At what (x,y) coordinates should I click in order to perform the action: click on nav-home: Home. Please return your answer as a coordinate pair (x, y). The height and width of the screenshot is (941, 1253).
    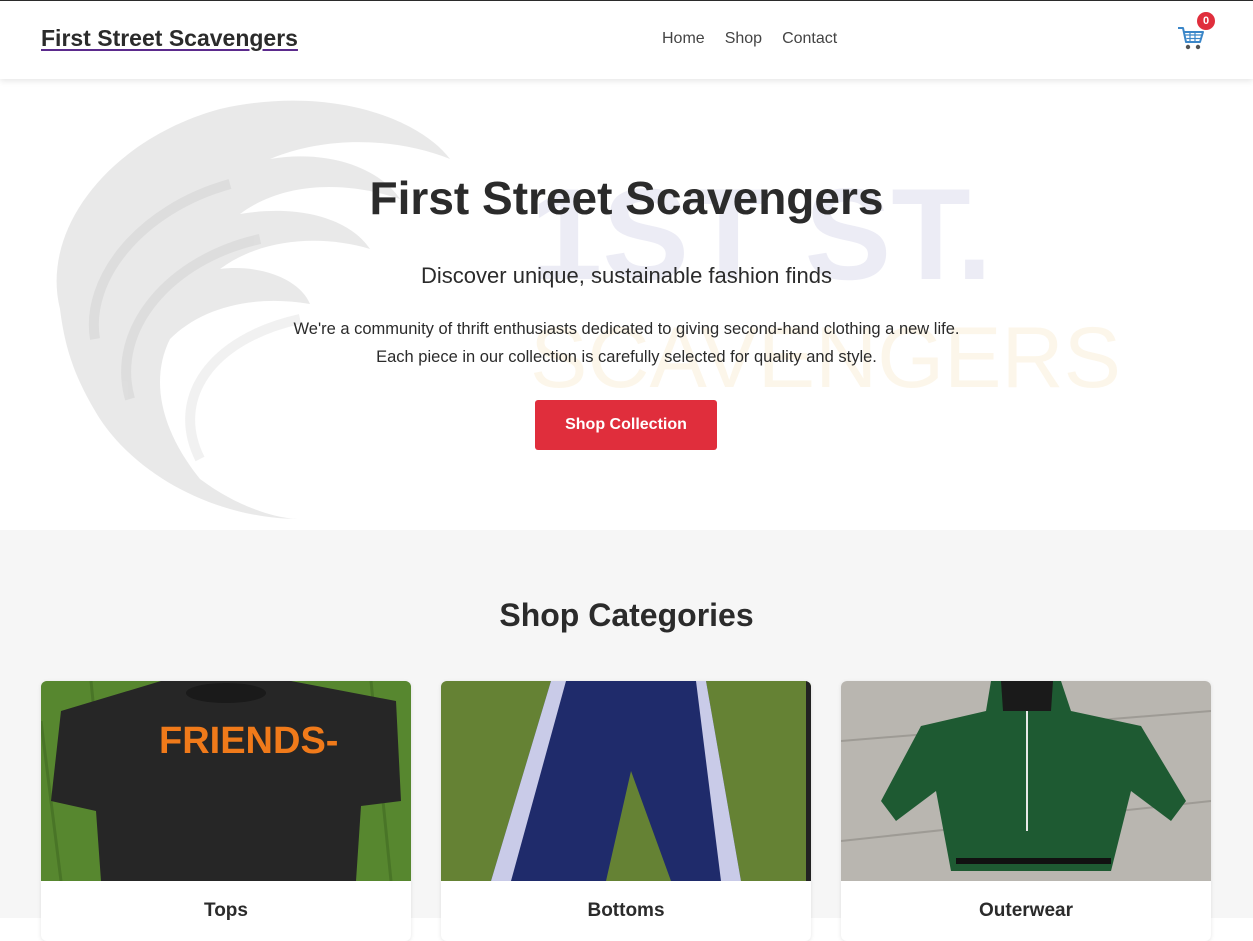
    Looking at the image, I should click on (683, 39).